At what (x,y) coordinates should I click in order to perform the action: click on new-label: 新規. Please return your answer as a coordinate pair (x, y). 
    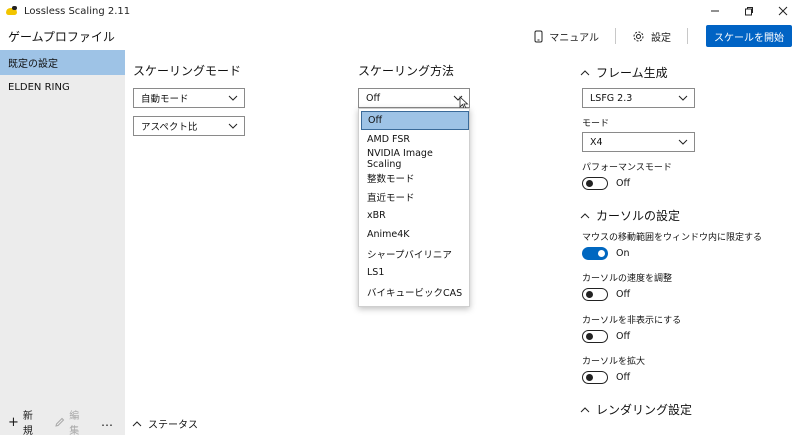
    Looking at the image, I should click on (27, 423).